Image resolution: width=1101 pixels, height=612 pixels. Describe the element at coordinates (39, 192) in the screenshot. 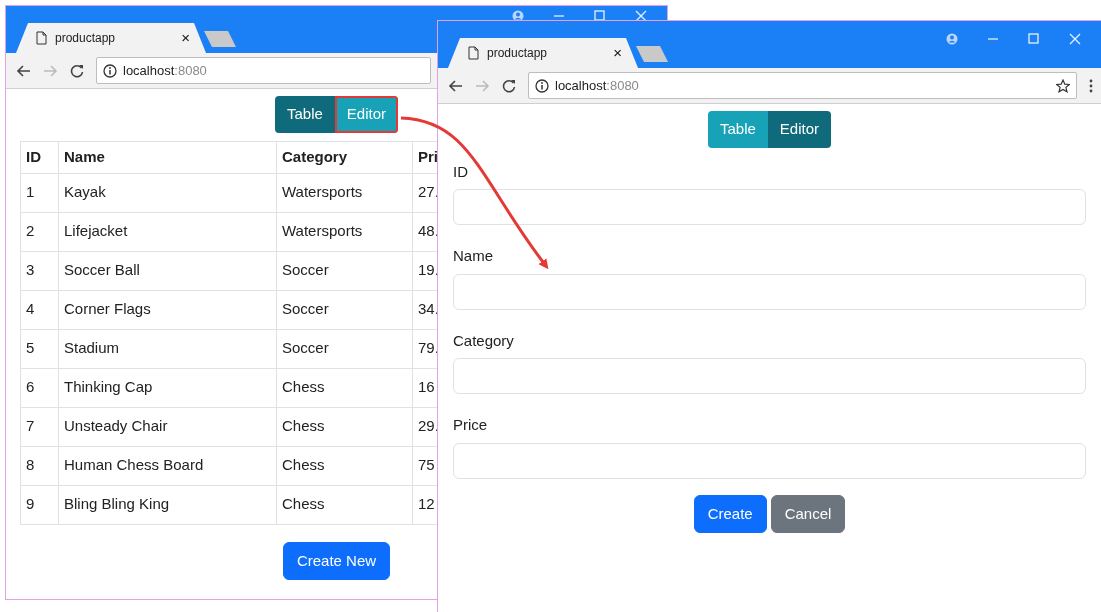

I see `table-cell: 1` at that location.